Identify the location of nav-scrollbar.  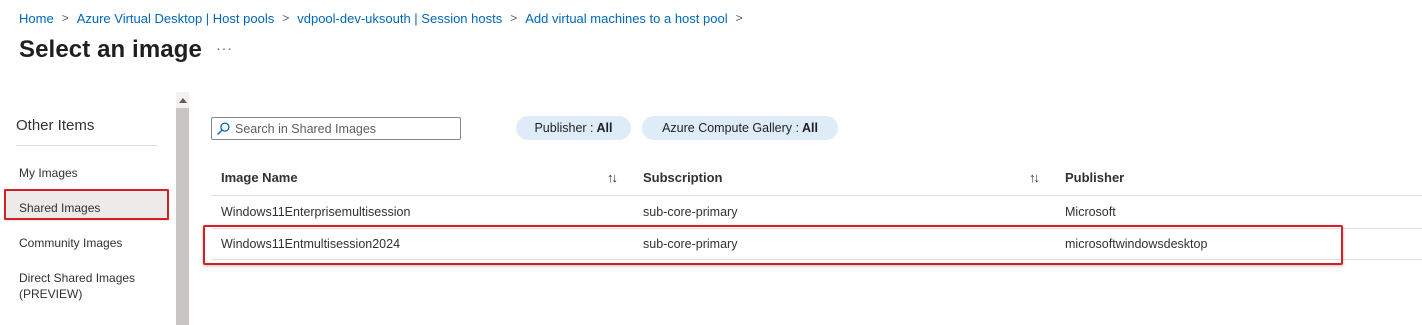
(182, 208).